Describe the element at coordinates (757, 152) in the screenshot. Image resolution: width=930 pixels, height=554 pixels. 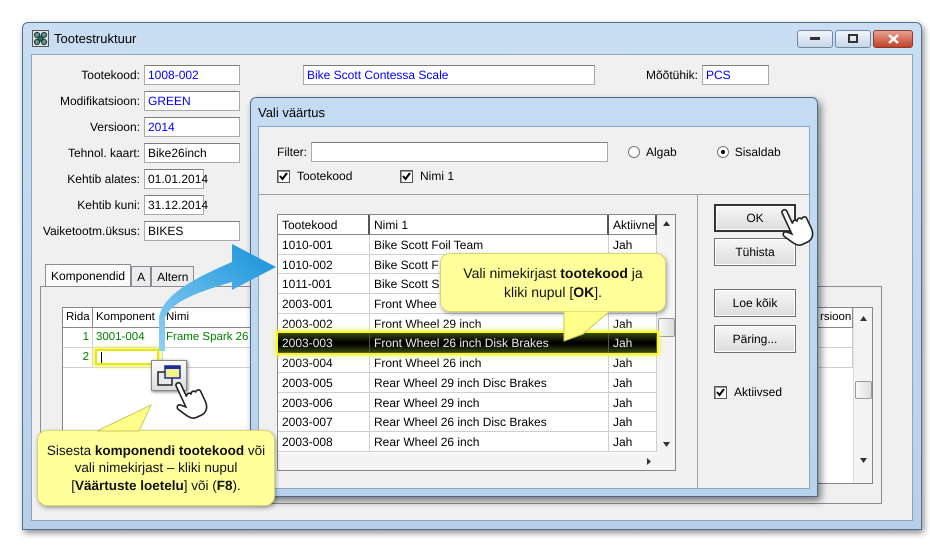
I see `radio-label: Sisaldab` at that location.